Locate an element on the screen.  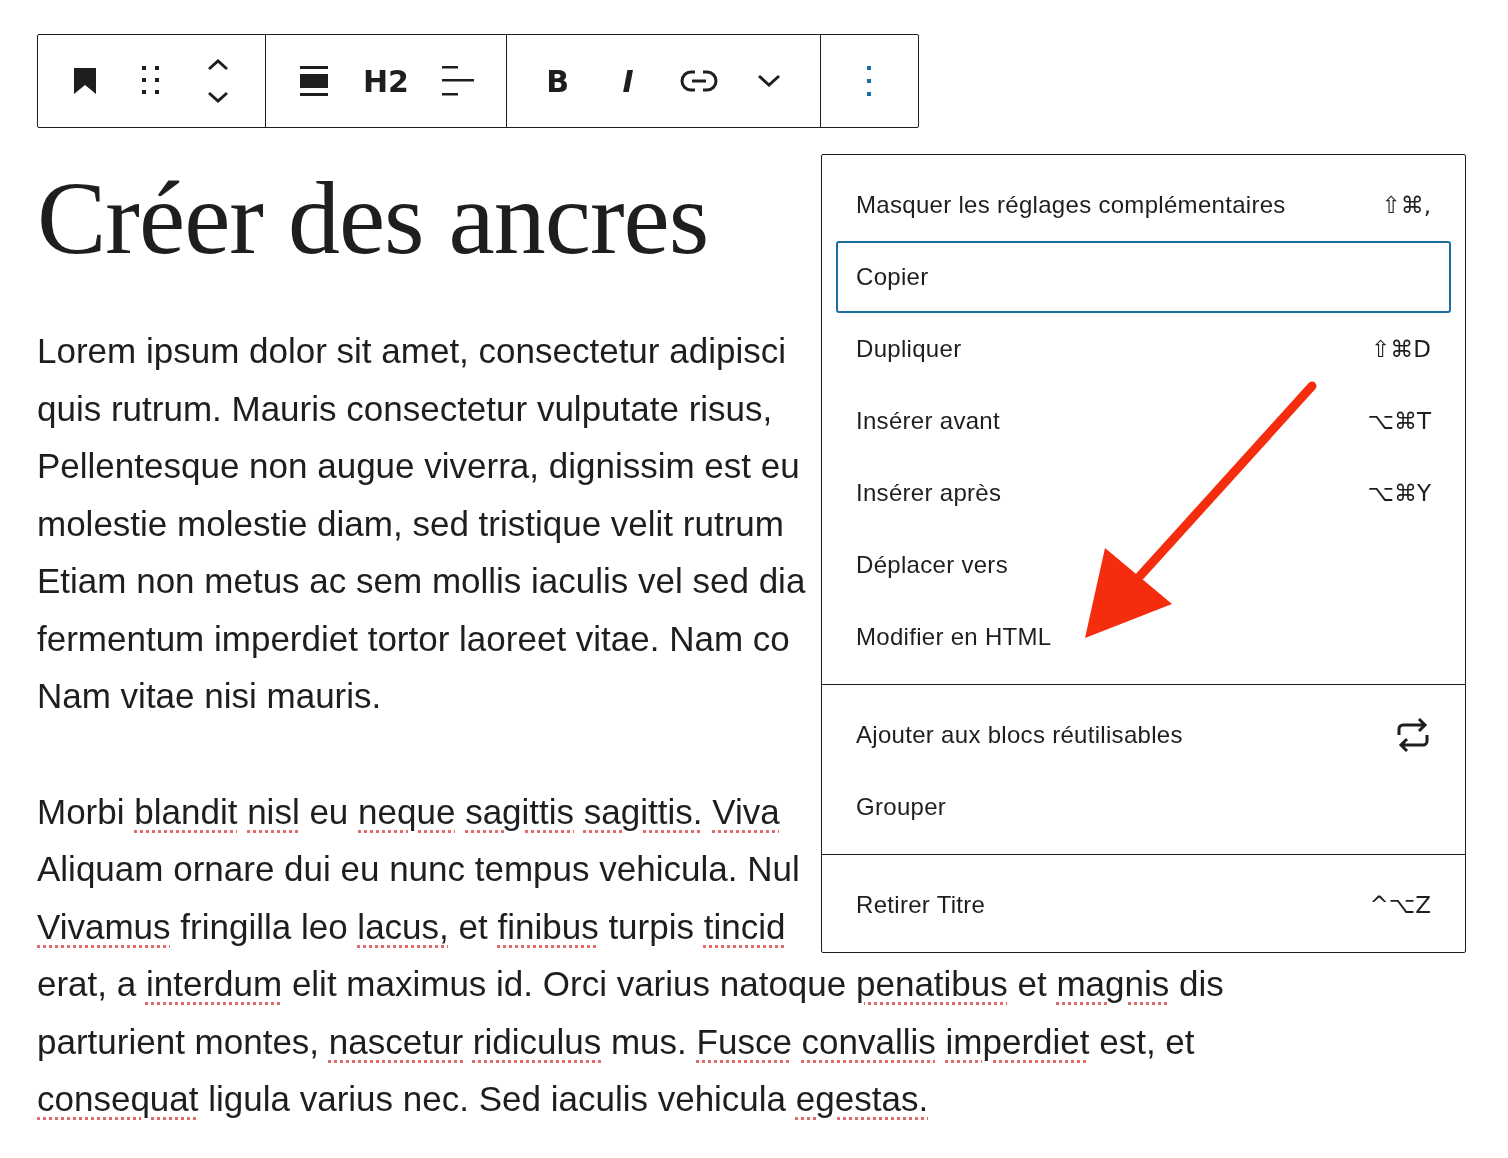
menu-item: Déplacer vers is located at coordinates (1143, 565).